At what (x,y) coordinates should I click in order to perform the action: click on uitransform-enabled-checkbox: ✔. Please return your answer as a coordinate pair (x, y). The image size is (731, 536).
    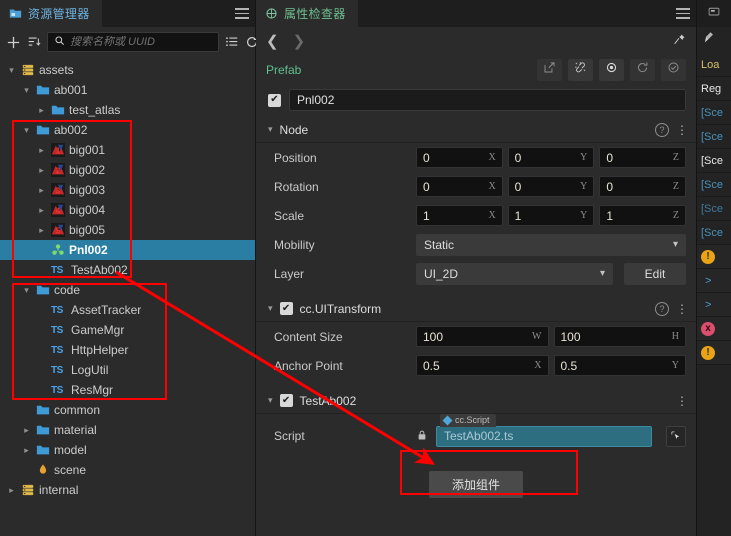
    Looking at the image, I should click on (286, 308).